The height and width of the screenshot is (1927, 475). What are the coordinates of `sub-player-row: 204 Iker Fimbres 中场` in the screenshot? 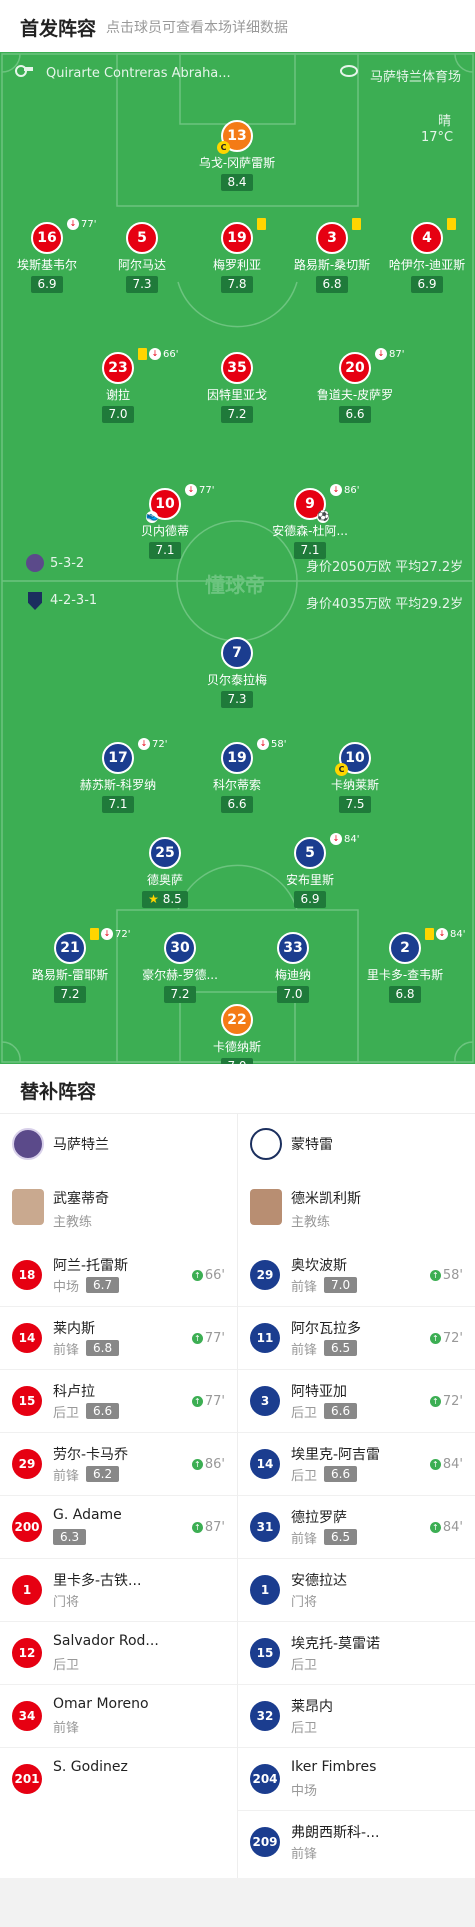 It's located at (356, 1779).